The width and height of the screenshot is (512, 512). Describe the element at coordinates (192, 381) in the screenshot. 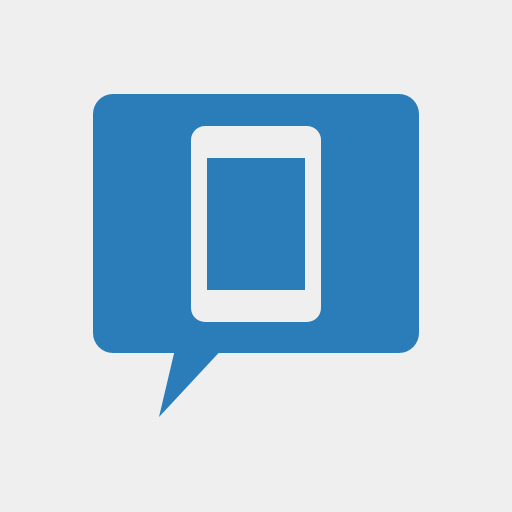

I see `speech-bubble-tail` at that location.